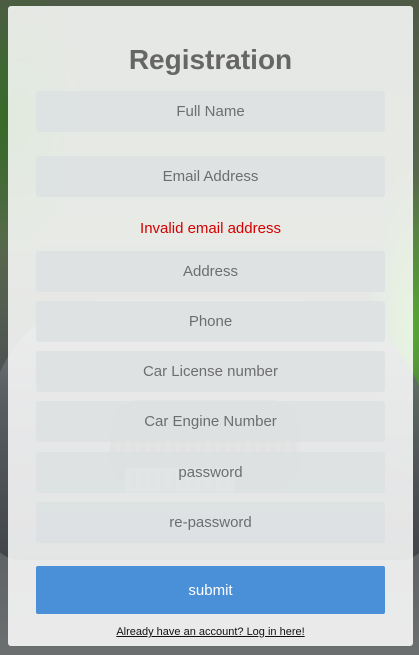 Image resolution: width=419 pixels, height=655 pixels. Describe the element at coordinates (210, 228) in the screenshot. I see `email-error-message: Invalid email address` at that location.